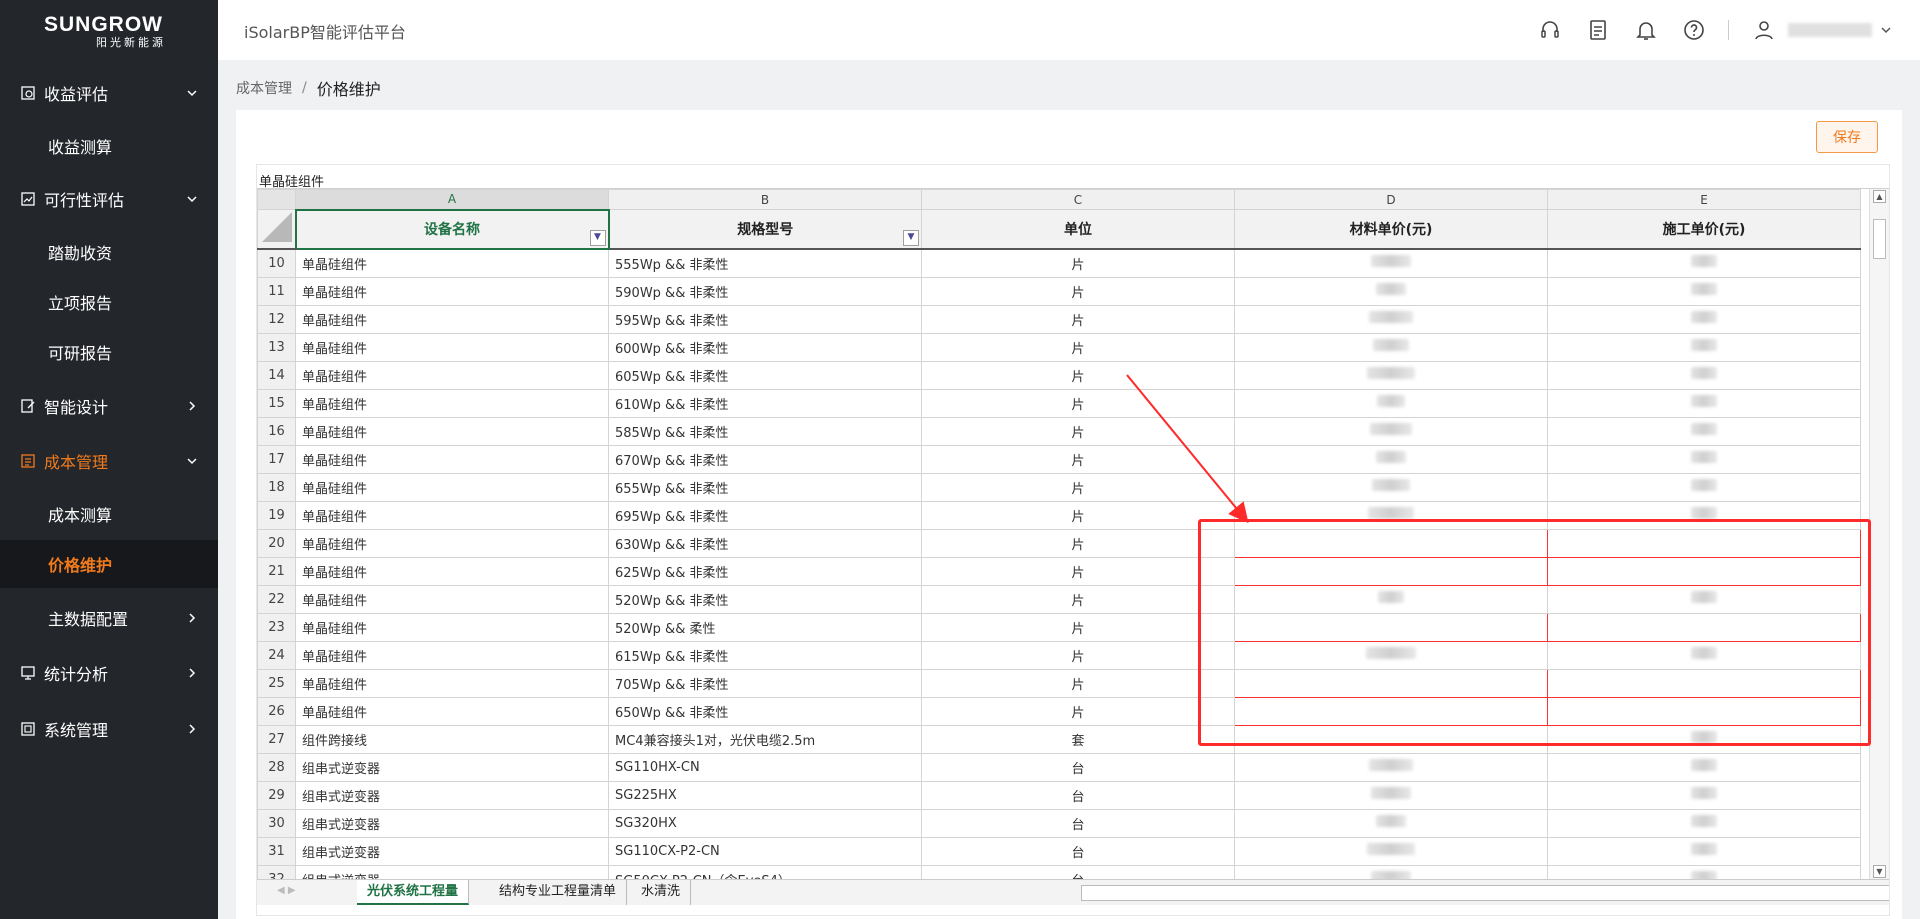  I want to click on table-row: 29 组串式逆变器 SG225HX 台, so click(1059, 795).